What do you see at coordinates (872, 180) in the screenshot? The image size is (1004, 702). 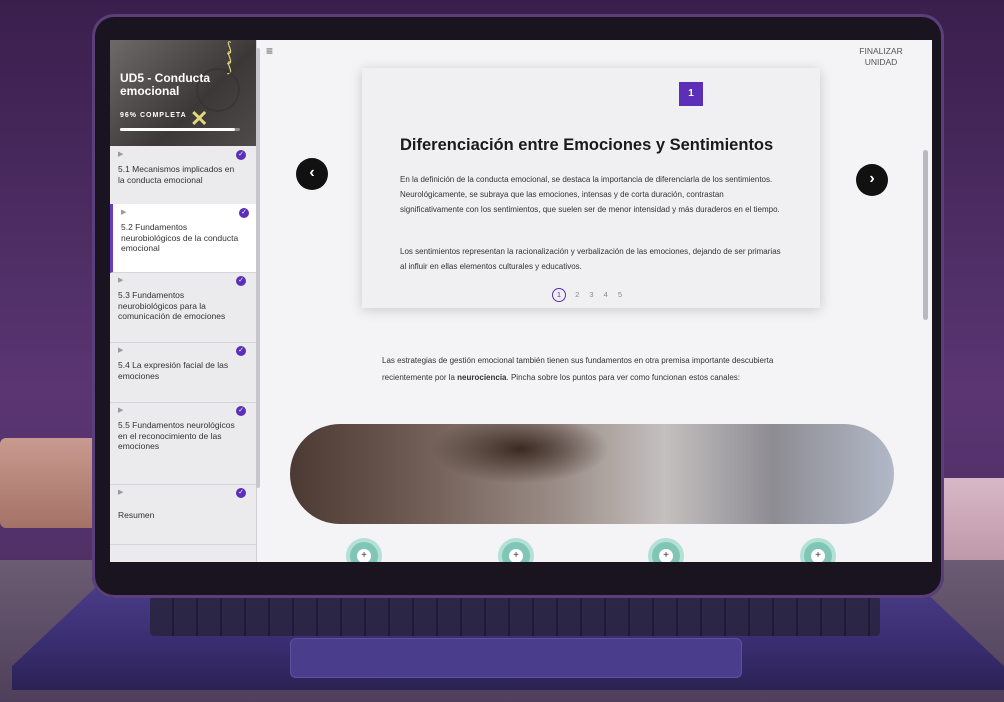 I see `next-slide-button: ›` at bounding box center [872, 180].